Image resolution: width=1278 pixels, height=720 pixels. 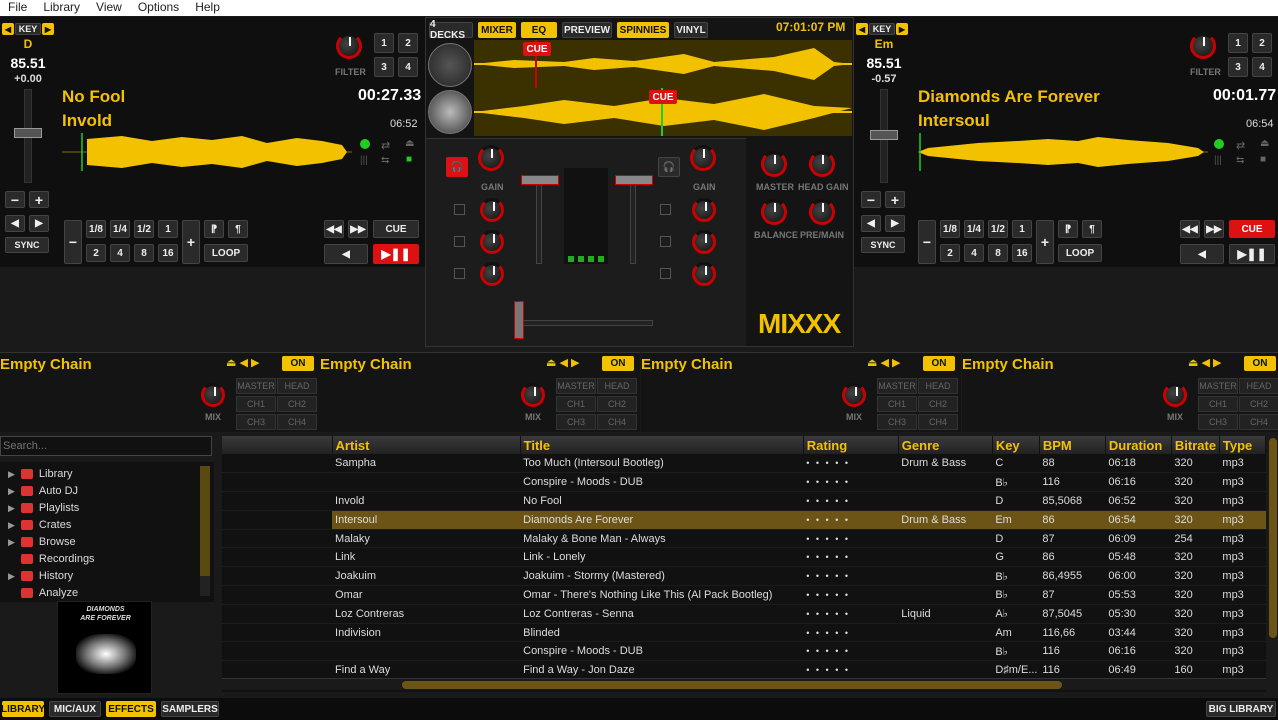 I want to click on horizontal-scrollbar, so click(x=744, y=684).